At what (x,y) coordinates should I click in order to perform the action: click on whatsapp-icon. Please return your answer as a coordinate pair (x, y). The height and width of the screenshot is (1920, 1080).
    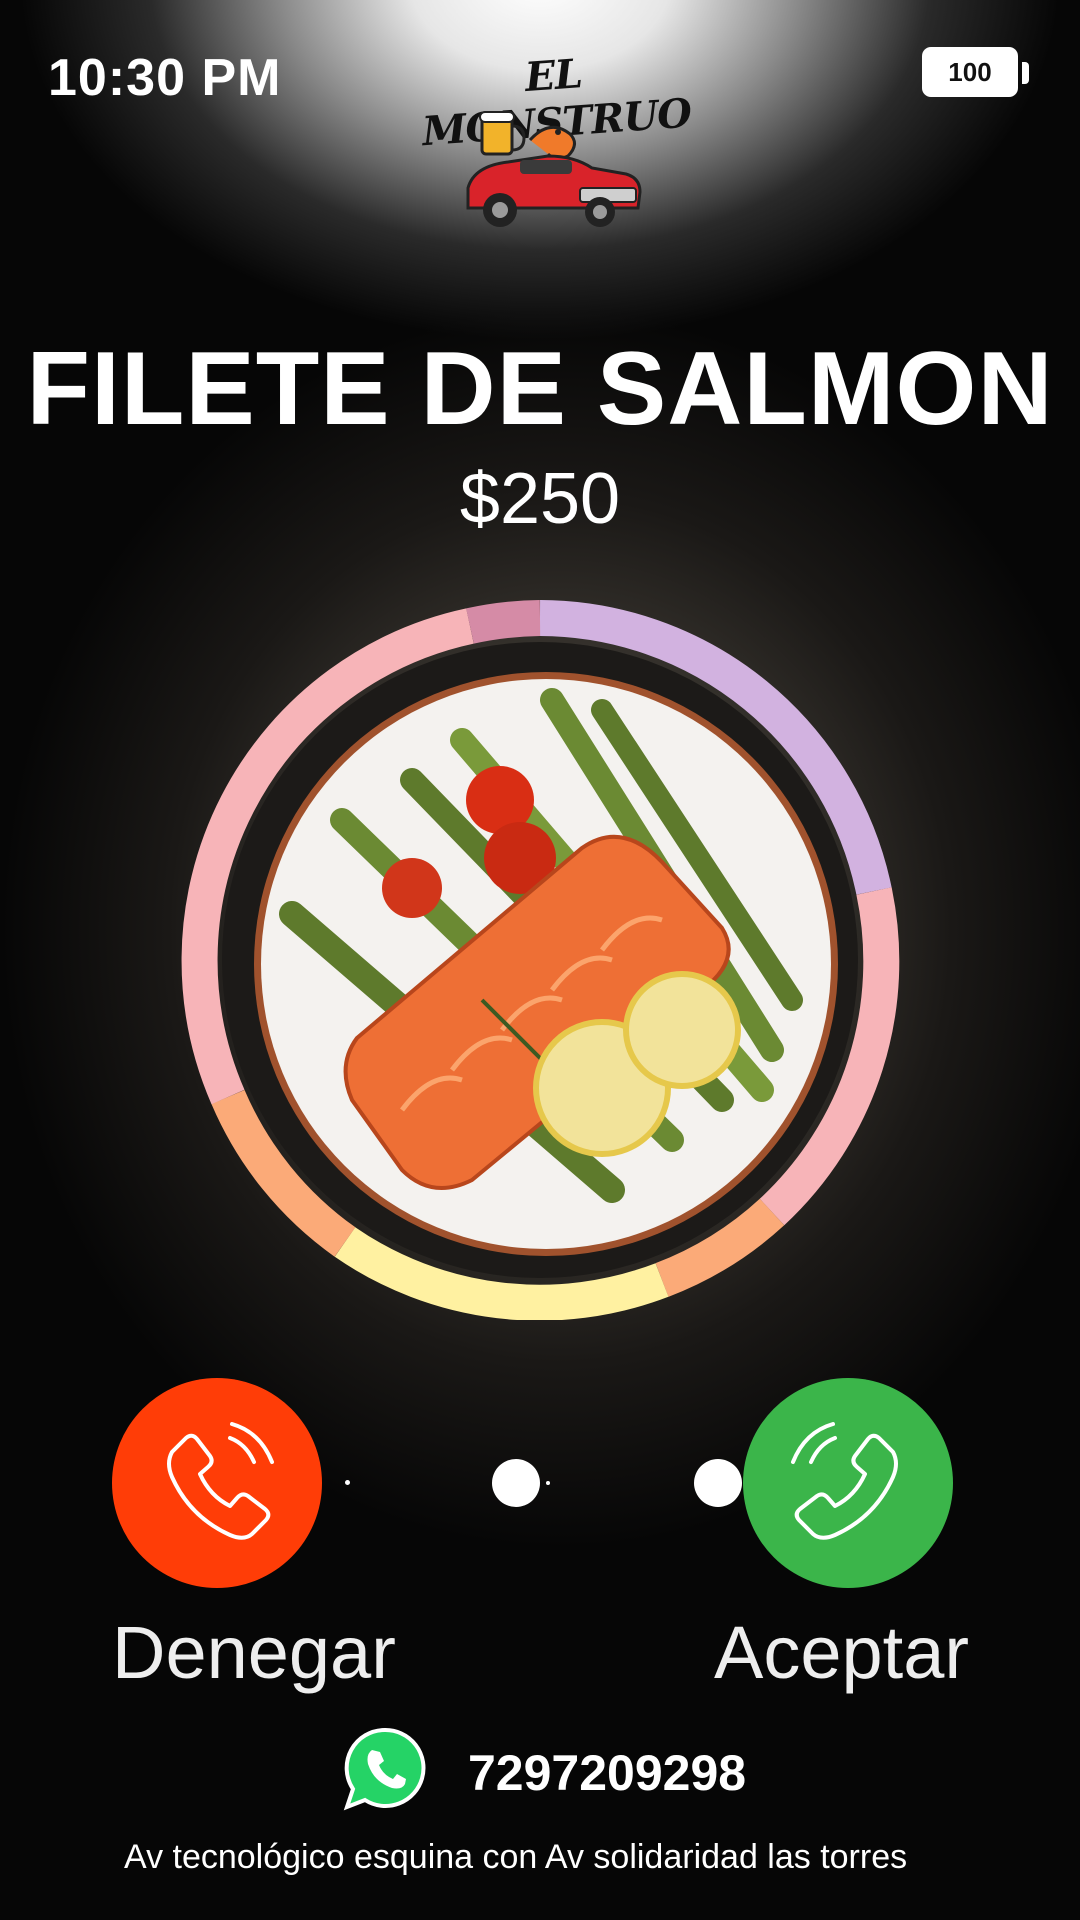
    Looking at the image, I should click on (385, 1769).